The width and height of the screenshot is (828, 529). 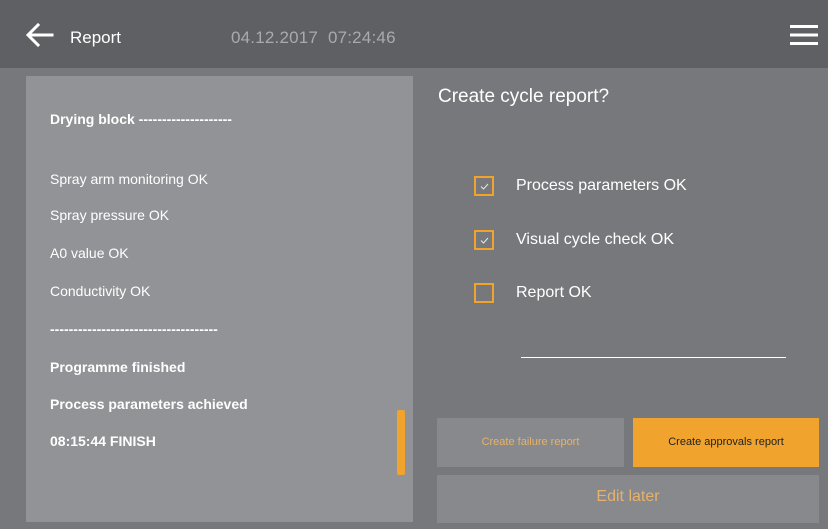 What do you see at coordinates (653, 357) in the screenshot?
I see `divider-line` at bounding box center [653, 357].